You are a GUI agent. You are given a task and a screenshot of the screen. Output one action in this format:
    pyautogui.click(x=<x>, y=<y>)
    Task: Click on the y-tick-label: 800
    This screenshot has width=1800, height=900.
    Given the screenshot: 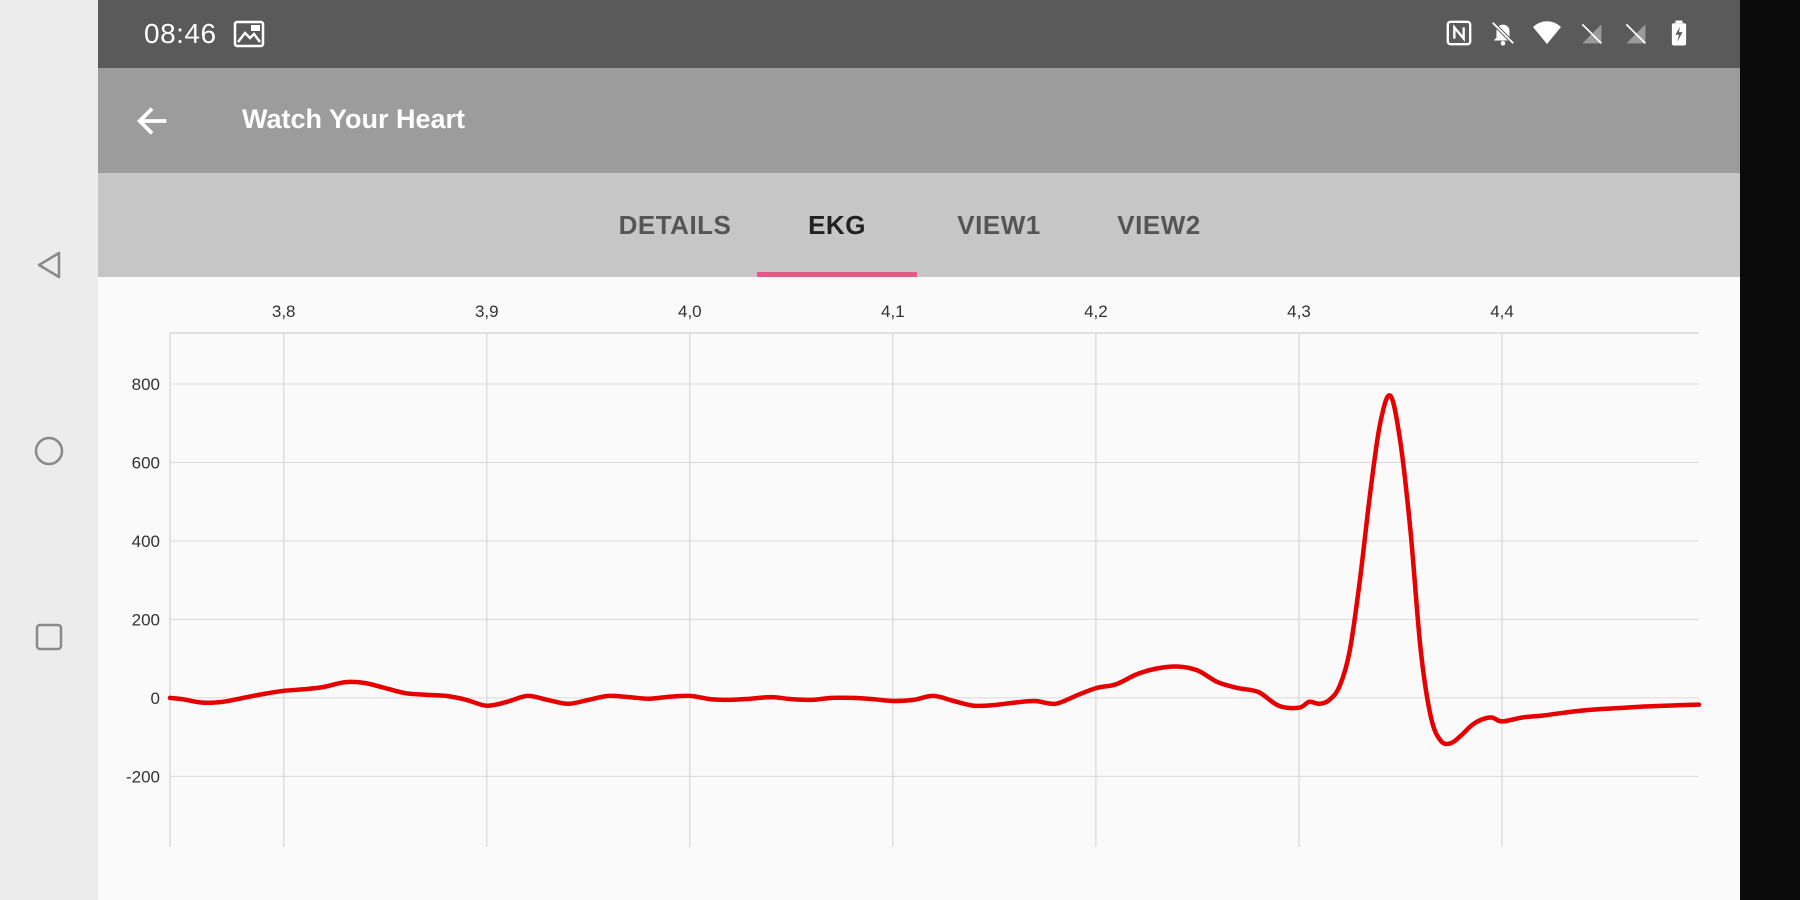 What is the action you would take?
    pyautogui.click(x=146, y=384)
    